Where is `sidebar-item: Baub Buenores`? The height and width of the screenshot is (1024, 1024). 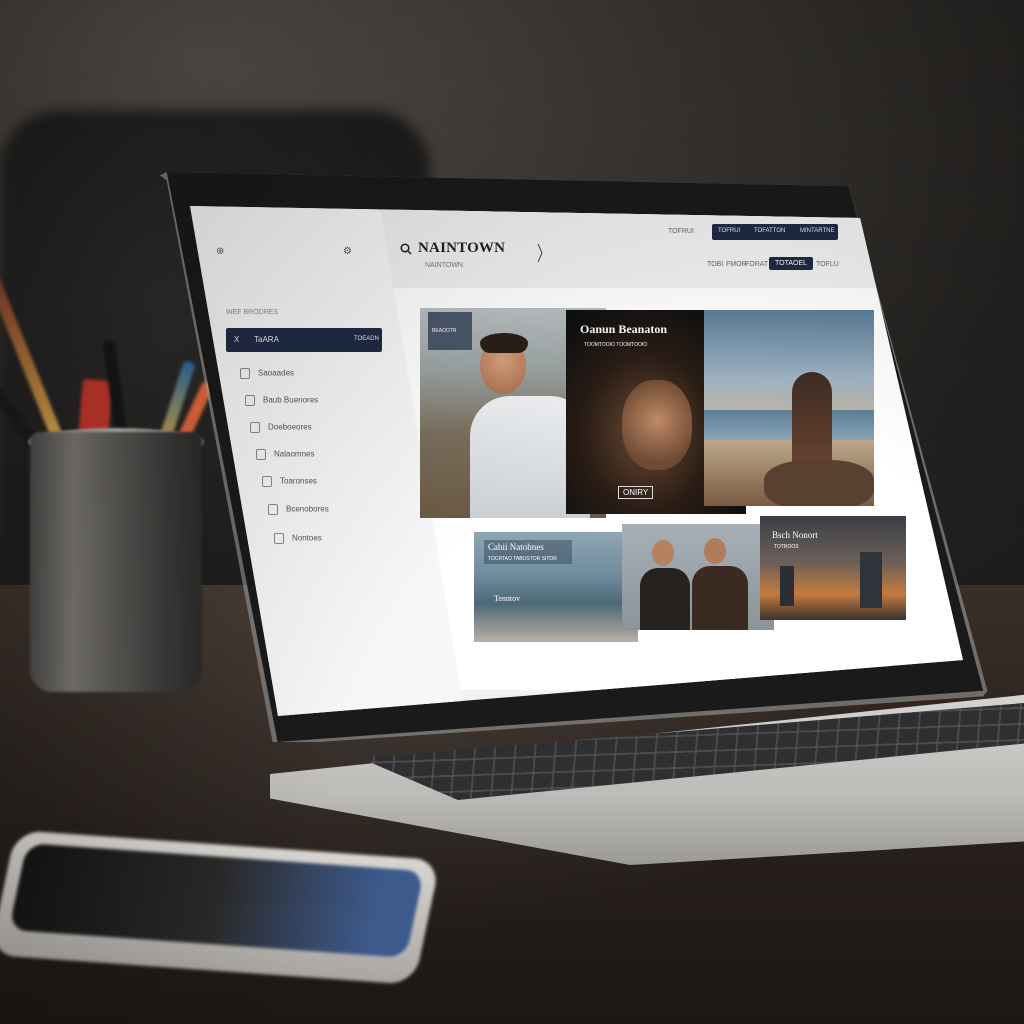 sidebar-item: Baub Buenores is located at coordinates (281, 400).